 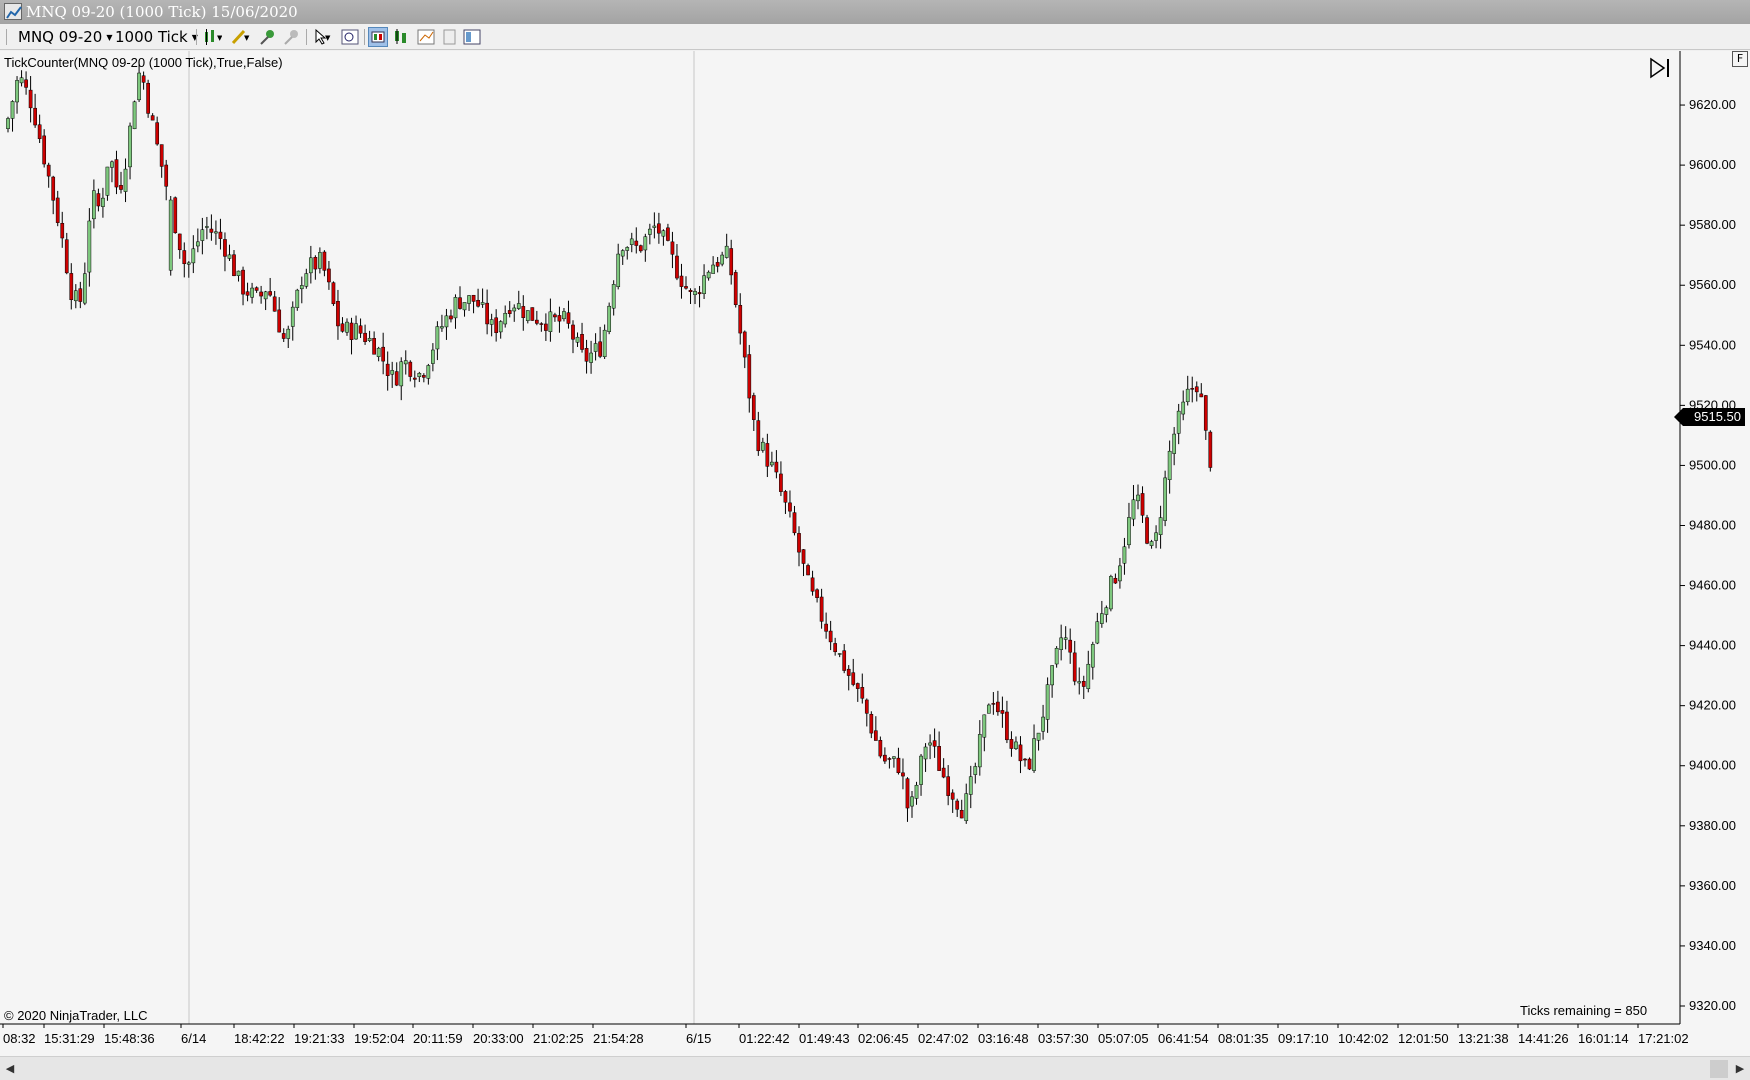 I want to click on interval-selector: 1000 Tick ▼, so click(x=156, y=37).